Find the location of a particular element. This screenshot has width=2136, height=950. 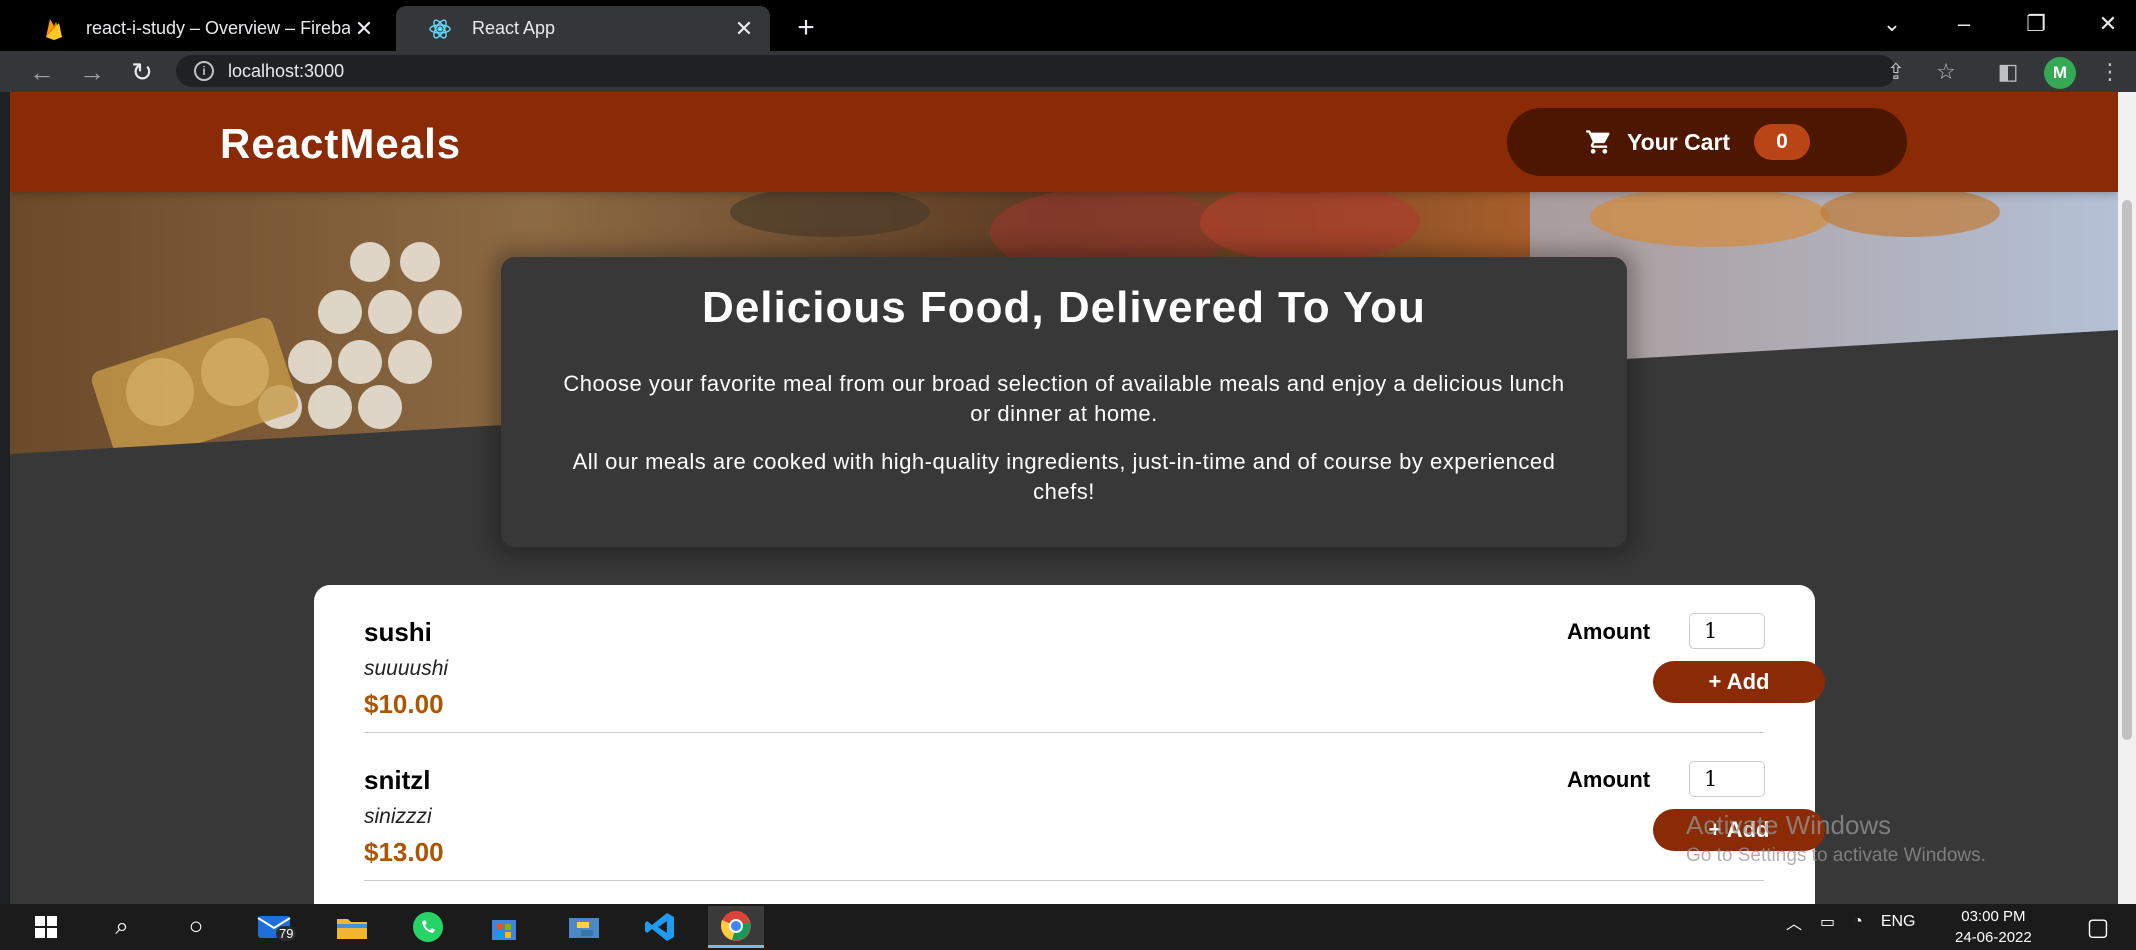

app-header: ReactMeals Your Cart 0 is located at coordinates (1064, 142).